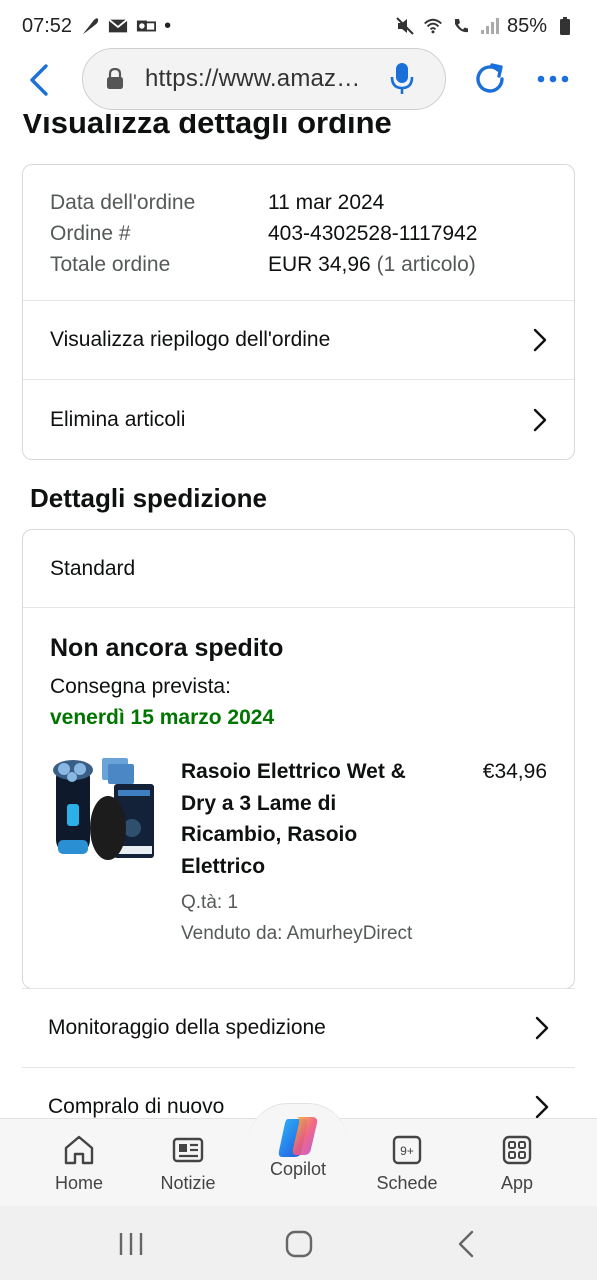 The width and height of the screenshot is (597, 1280). What do you see at coordinates (298, 569) in the screenshot?
I see `shipping-method: Standard` at bounding box center [298, 569].